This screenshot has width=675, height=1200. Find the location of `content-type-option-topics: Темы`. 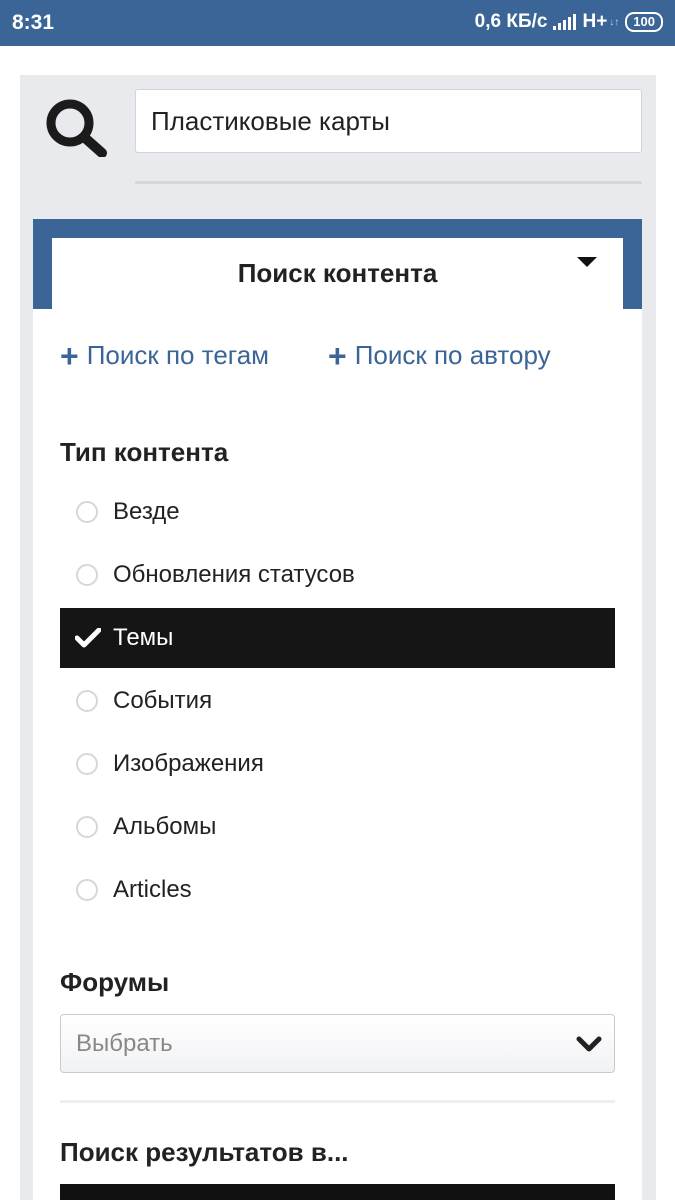

content-type-option-topics: Темы is located at coordinates (337, 638).